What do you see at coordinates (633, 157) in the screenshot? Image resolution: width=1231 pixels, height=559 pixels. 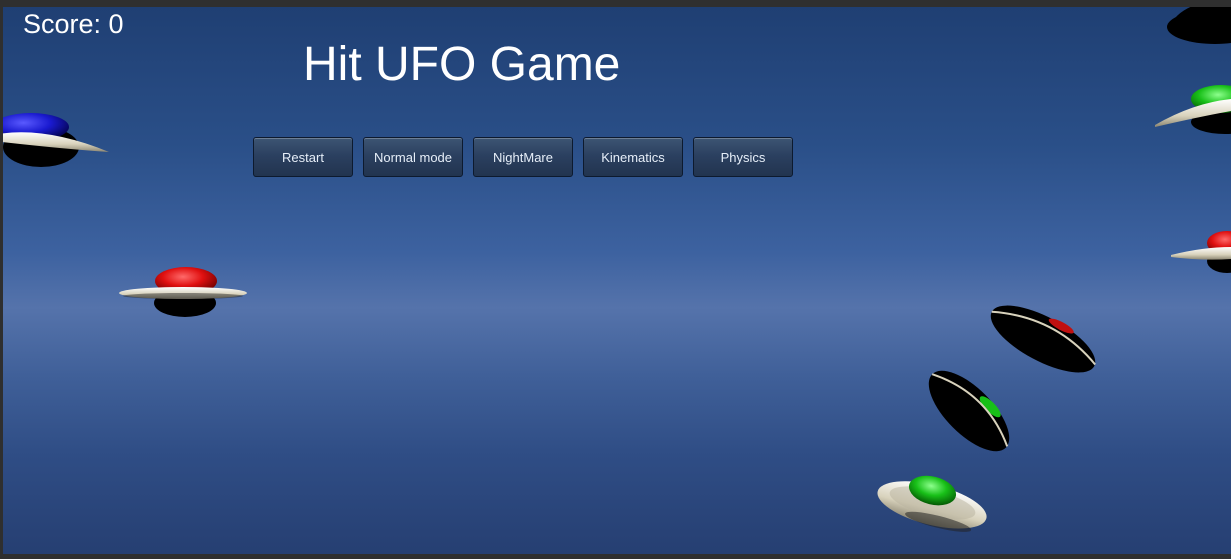 I see `kinematics-button: Kinematics` at bounding box center [633, 157].